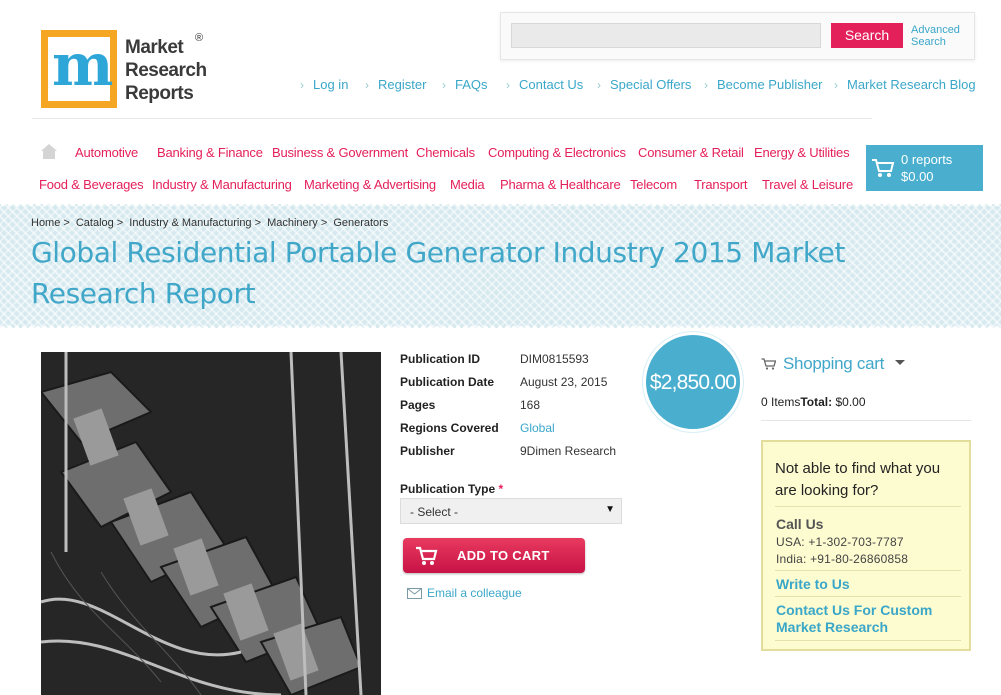 Image resolution: width=1001 pixels, height=695 pixels. Describe the element at coordinates (324, 84) in the screenshot. I see `login-link: Log in` at that location.